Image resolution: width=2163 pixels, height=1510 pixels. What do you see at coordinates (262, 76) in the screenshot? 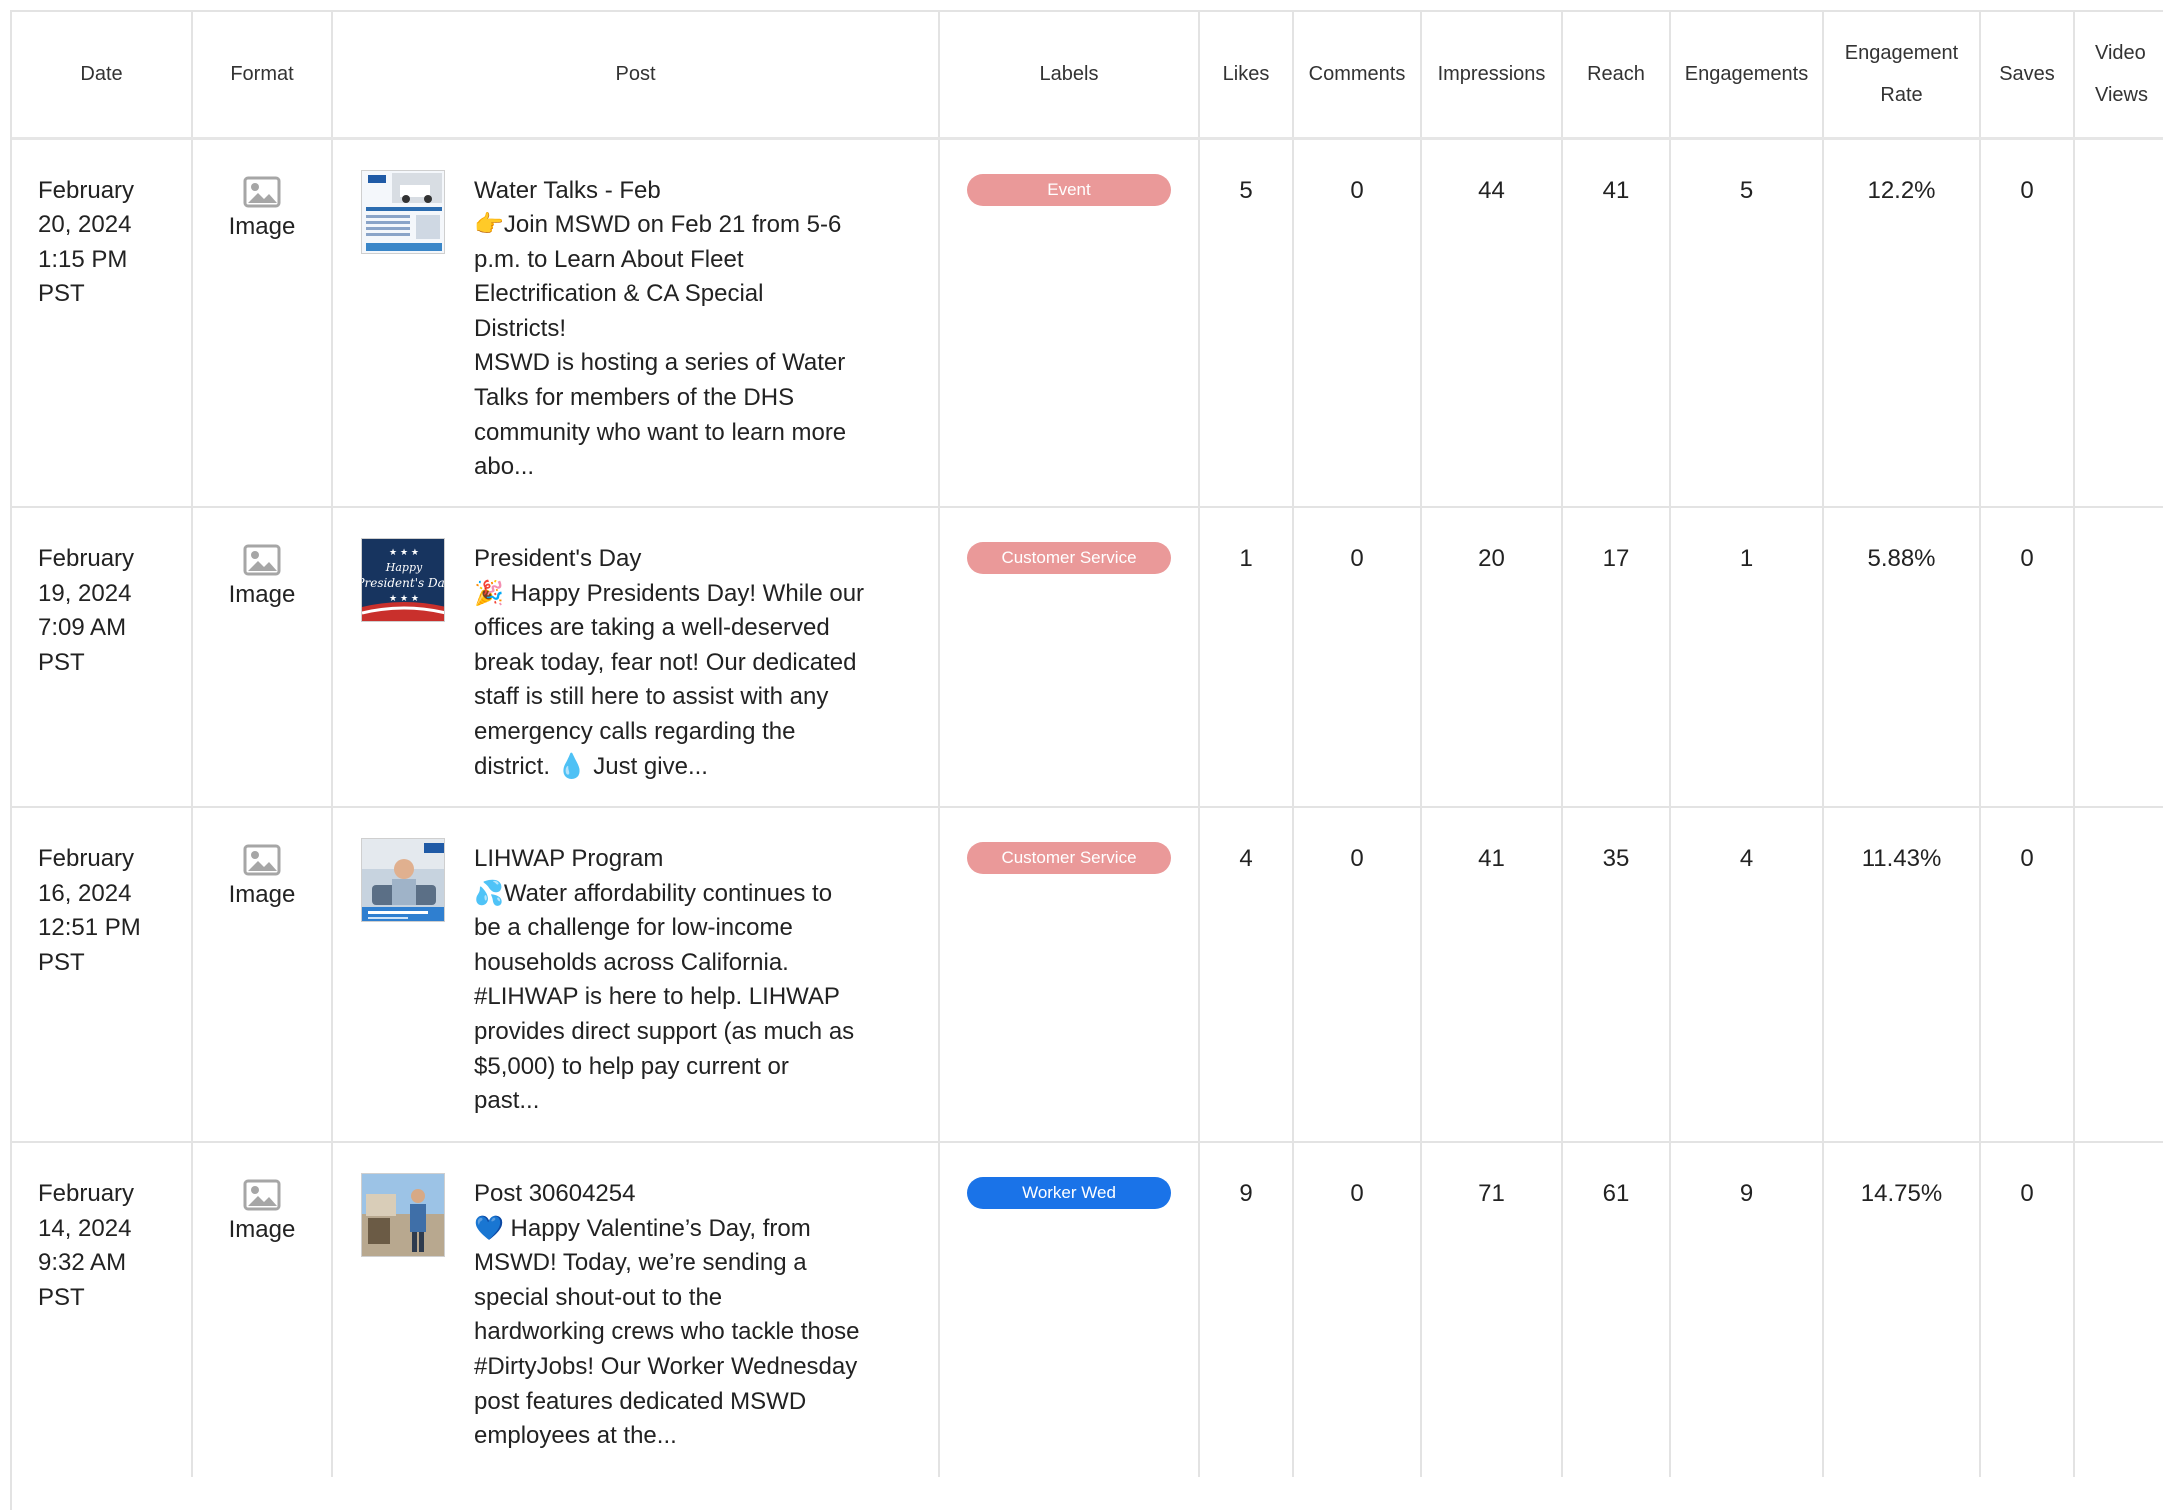
I see `column-header-format: Format` at bounding box center [262, 76].